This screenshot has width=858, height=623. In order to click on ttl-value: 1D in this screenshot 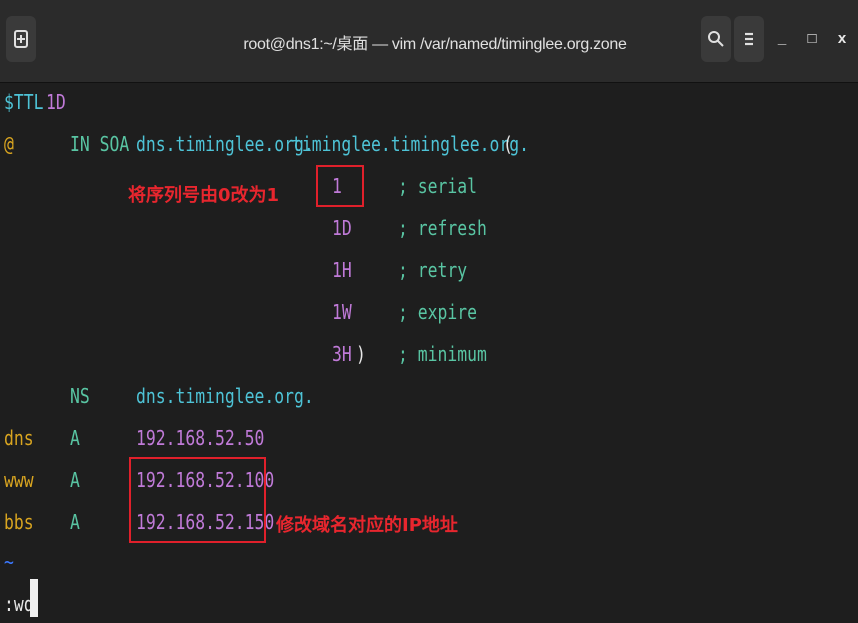, I will do `click(56, 102)`.